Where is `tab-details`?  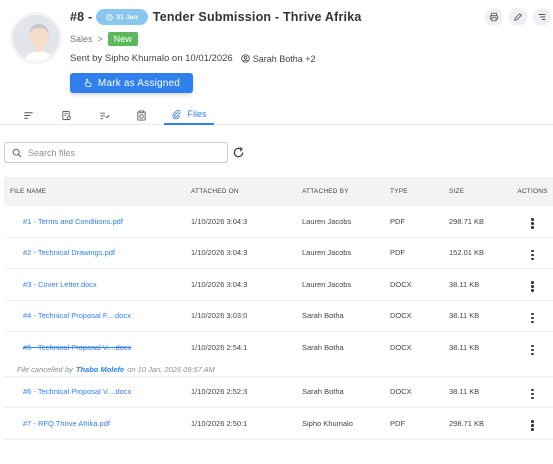 tab-details is located at coordinates (28, 115).